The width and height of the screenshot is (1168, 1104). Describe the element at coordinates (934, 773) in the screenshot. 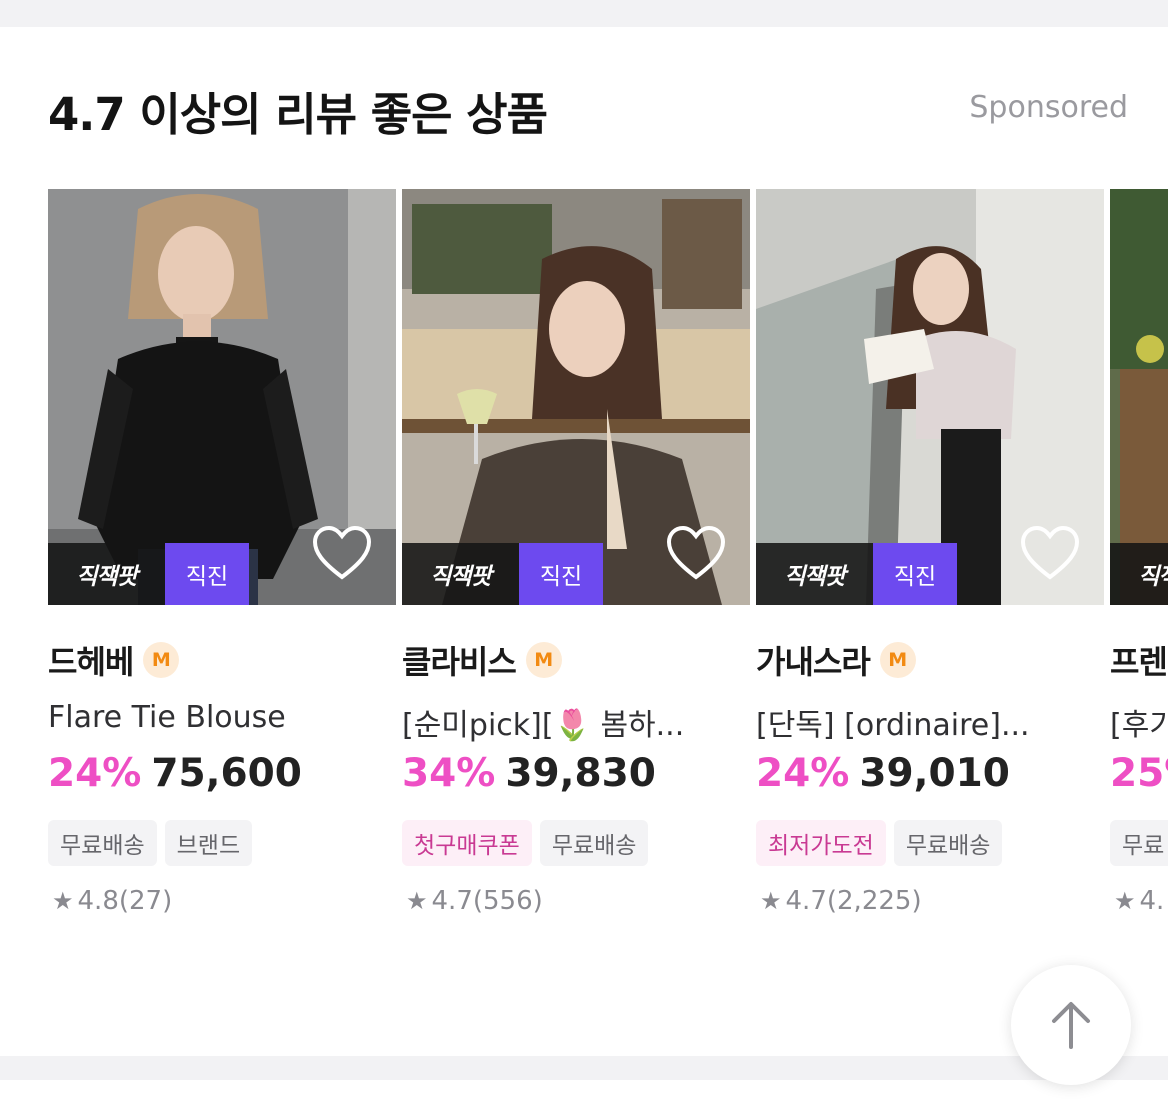

I see `sale-price: 39,010` at that location.